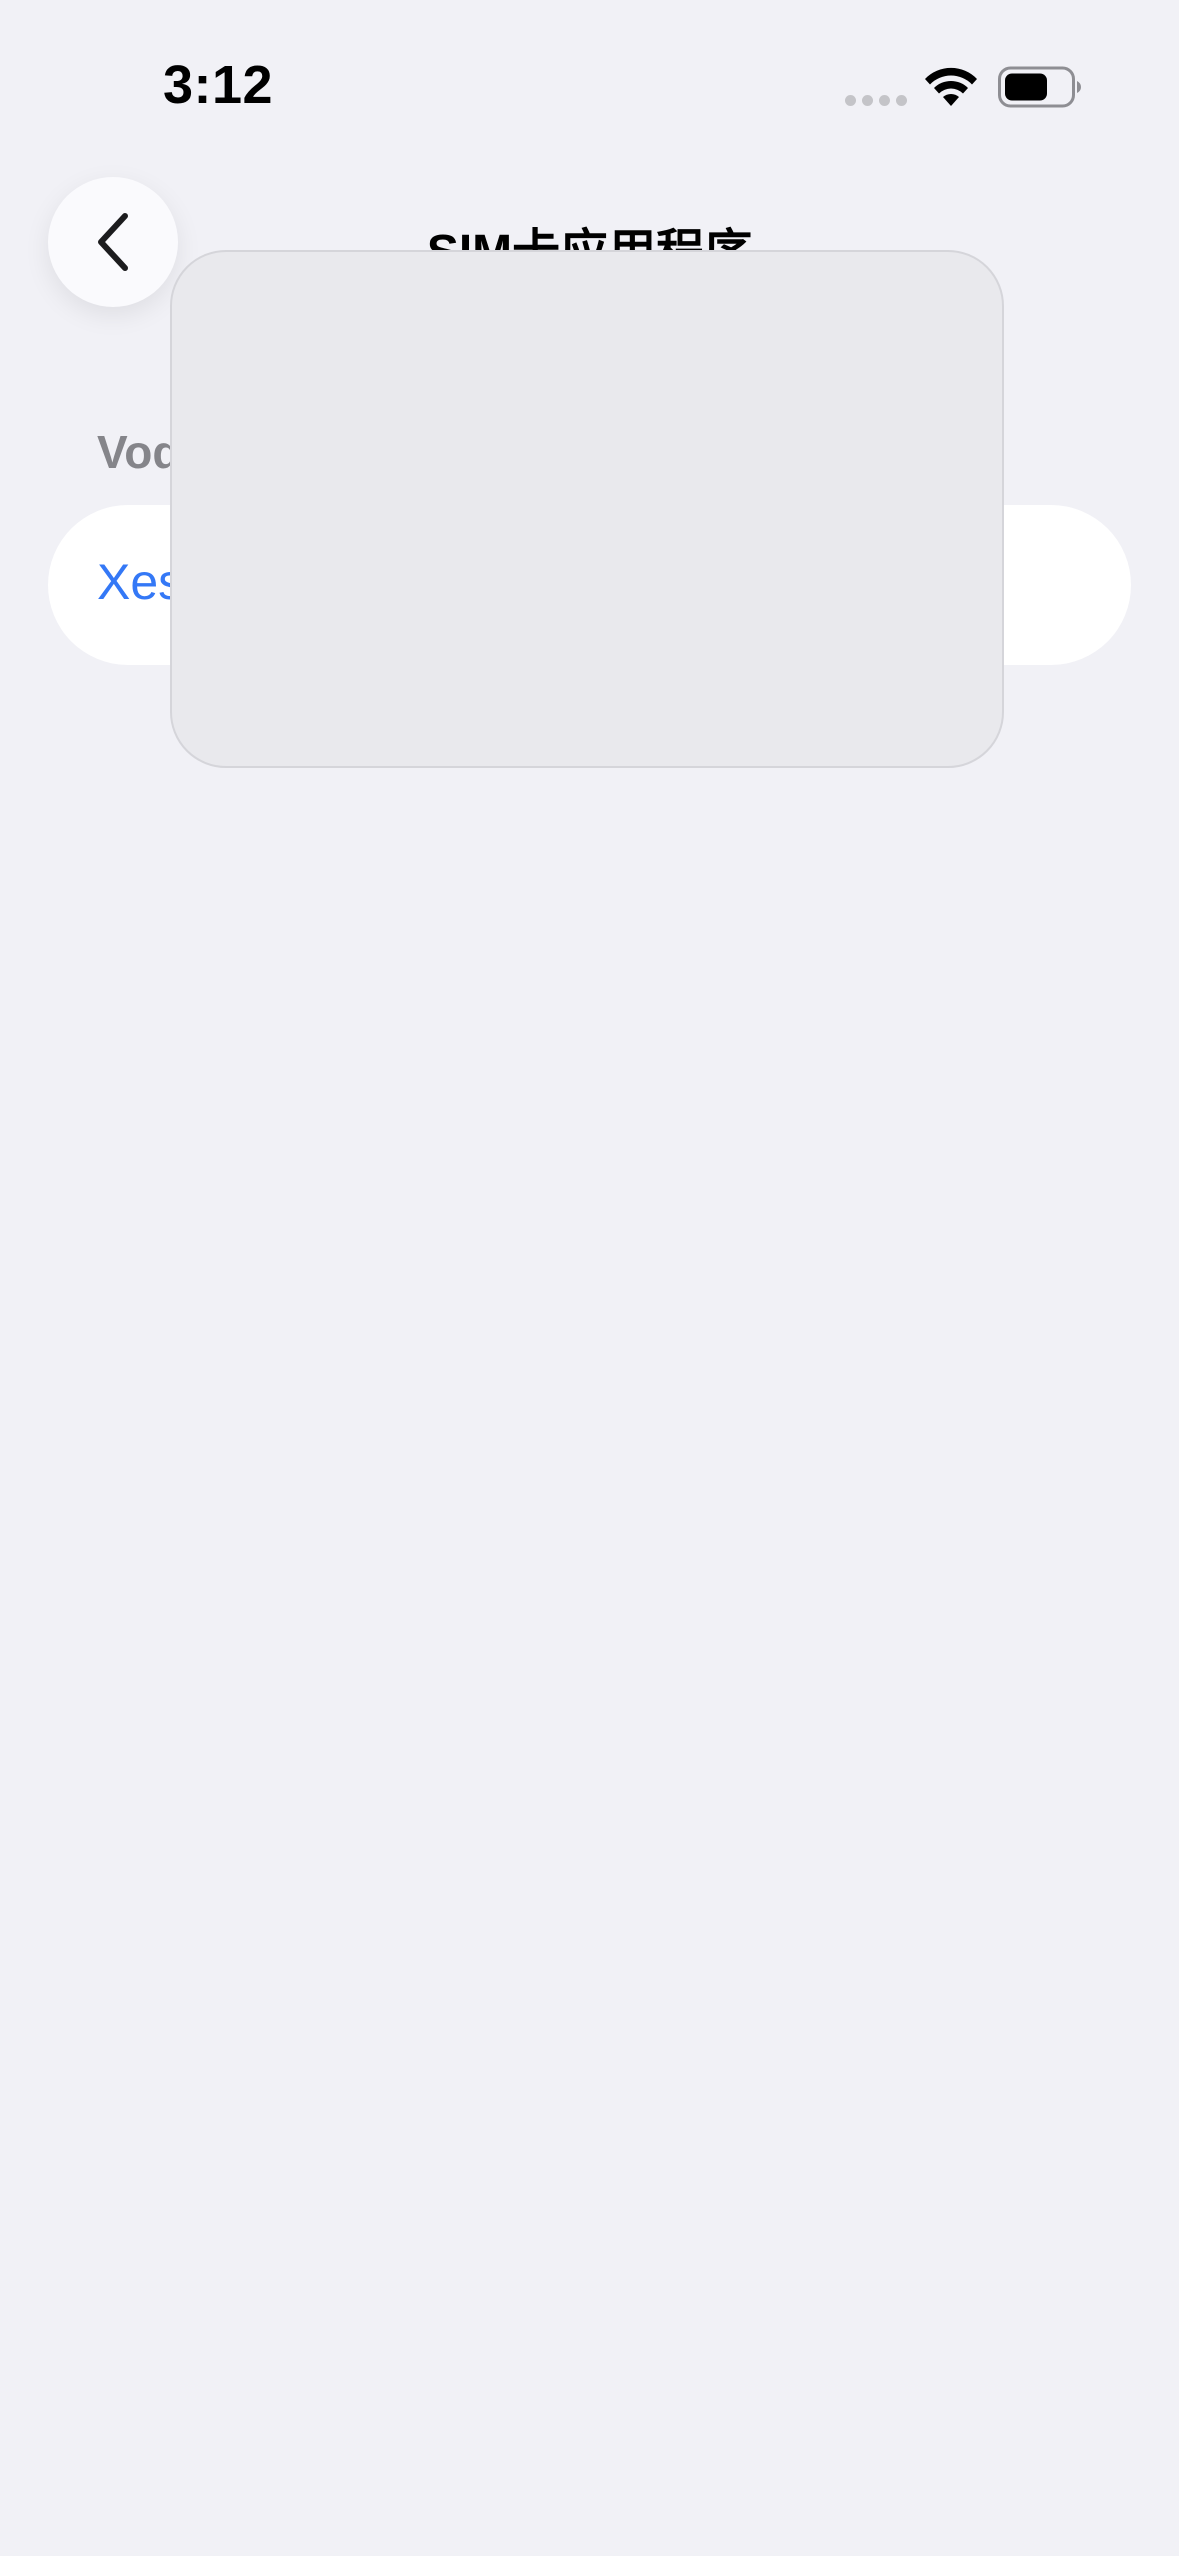  I want to click on wifi-icon, so click(951, 86).